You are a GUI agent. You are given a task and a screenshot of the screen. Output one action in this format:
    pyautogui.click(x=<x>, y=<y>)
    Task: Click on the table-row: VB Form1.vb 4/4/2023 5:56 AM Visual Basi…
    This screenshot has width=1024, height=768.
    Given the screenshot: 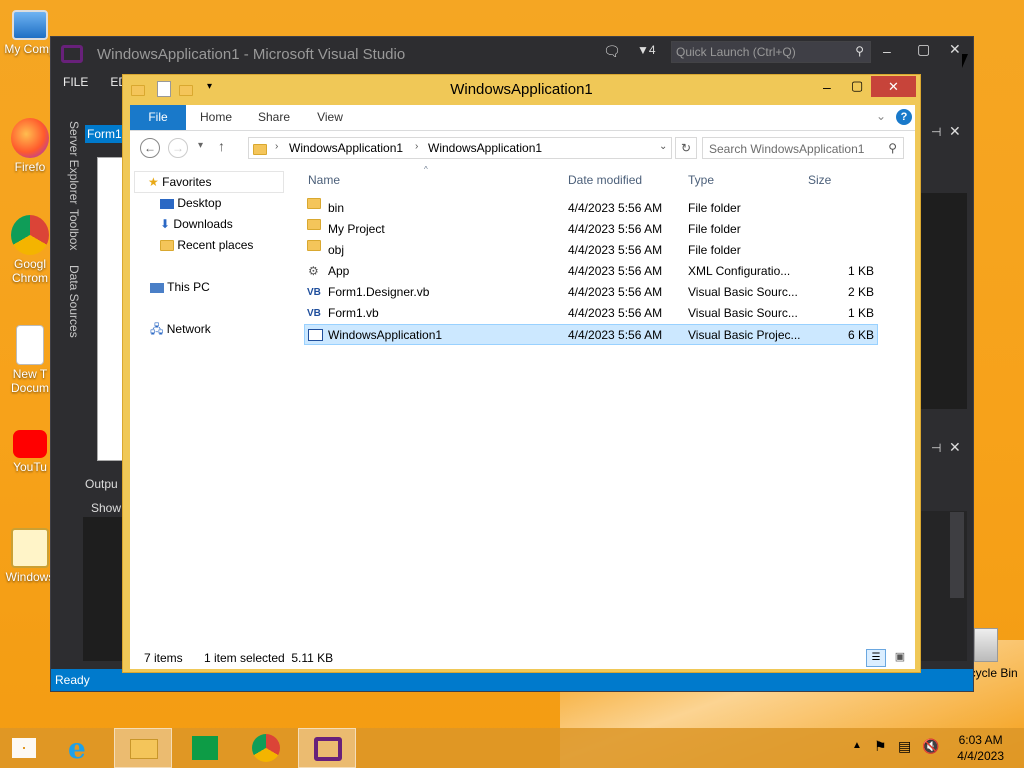 What is the action you would take?
    pyautogui.click(x=591, y=313)
    